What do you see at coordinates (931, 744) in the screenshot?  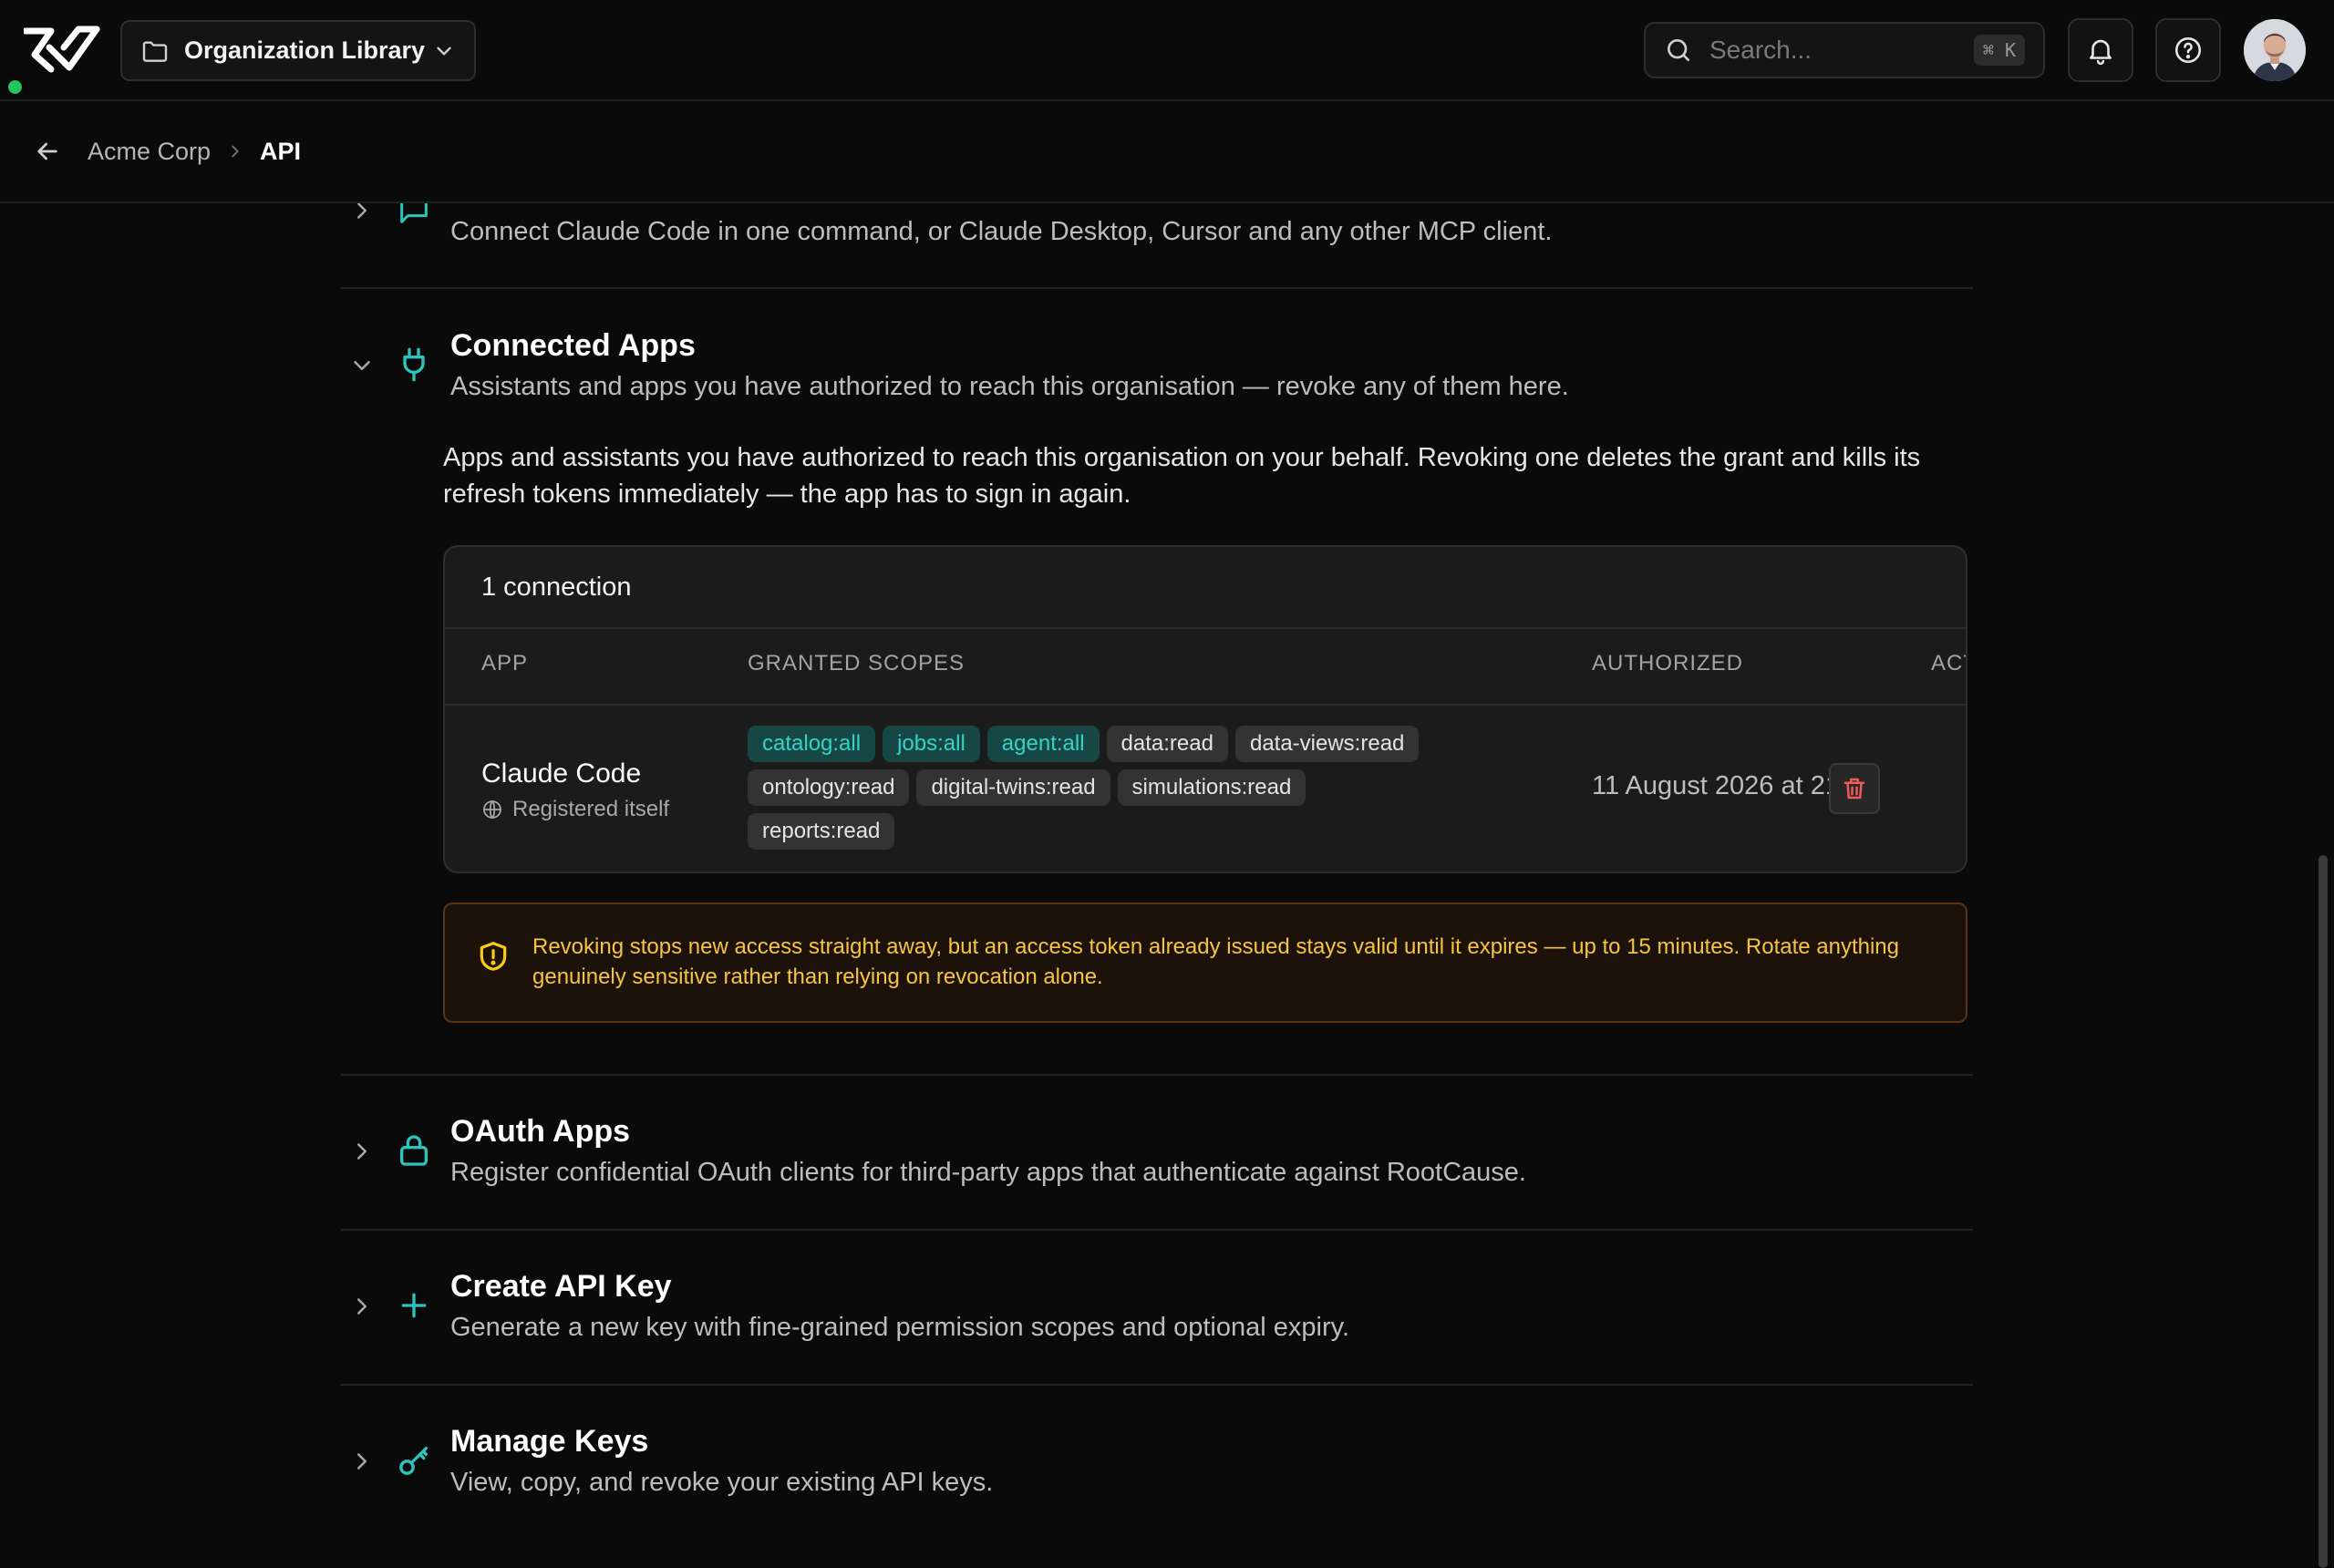 I see `scope-chip: jobs:all` at bounding box center [931, 744].